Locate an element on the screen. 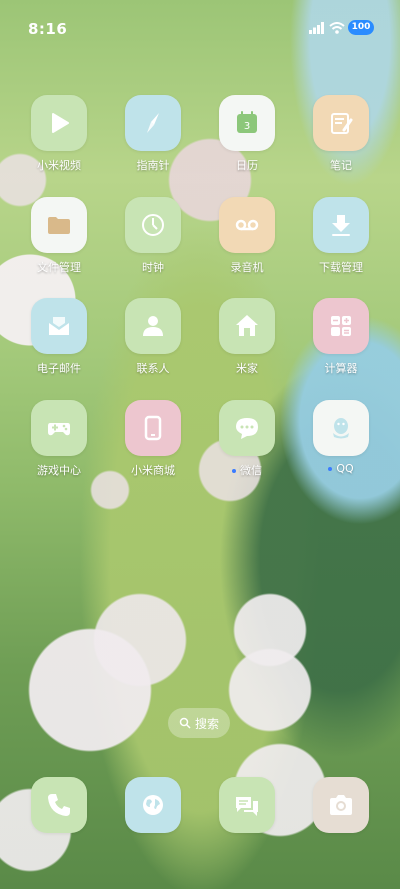  app-calculator: 计算器 is located at coordinates (341, 337).